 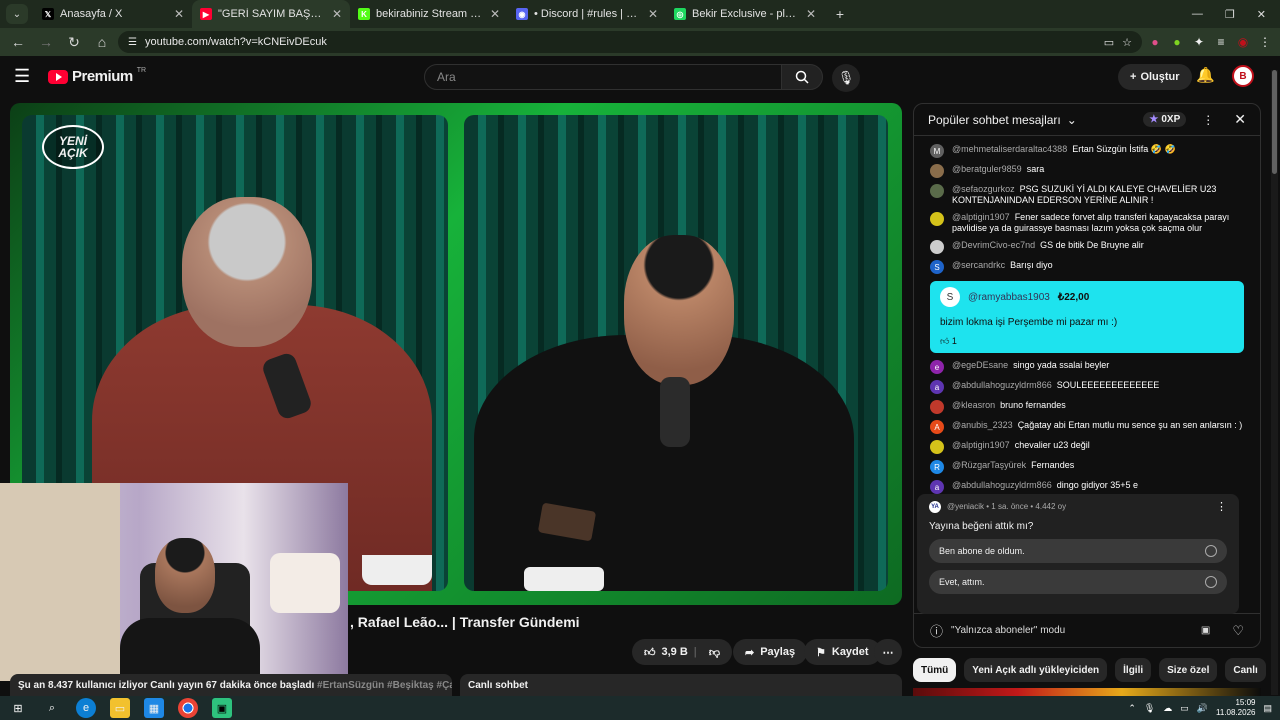 What do you see at coordinates (1184, 708) in the screenshot?
I see `network-icon: ▭` at bounding box center [1184, 708].